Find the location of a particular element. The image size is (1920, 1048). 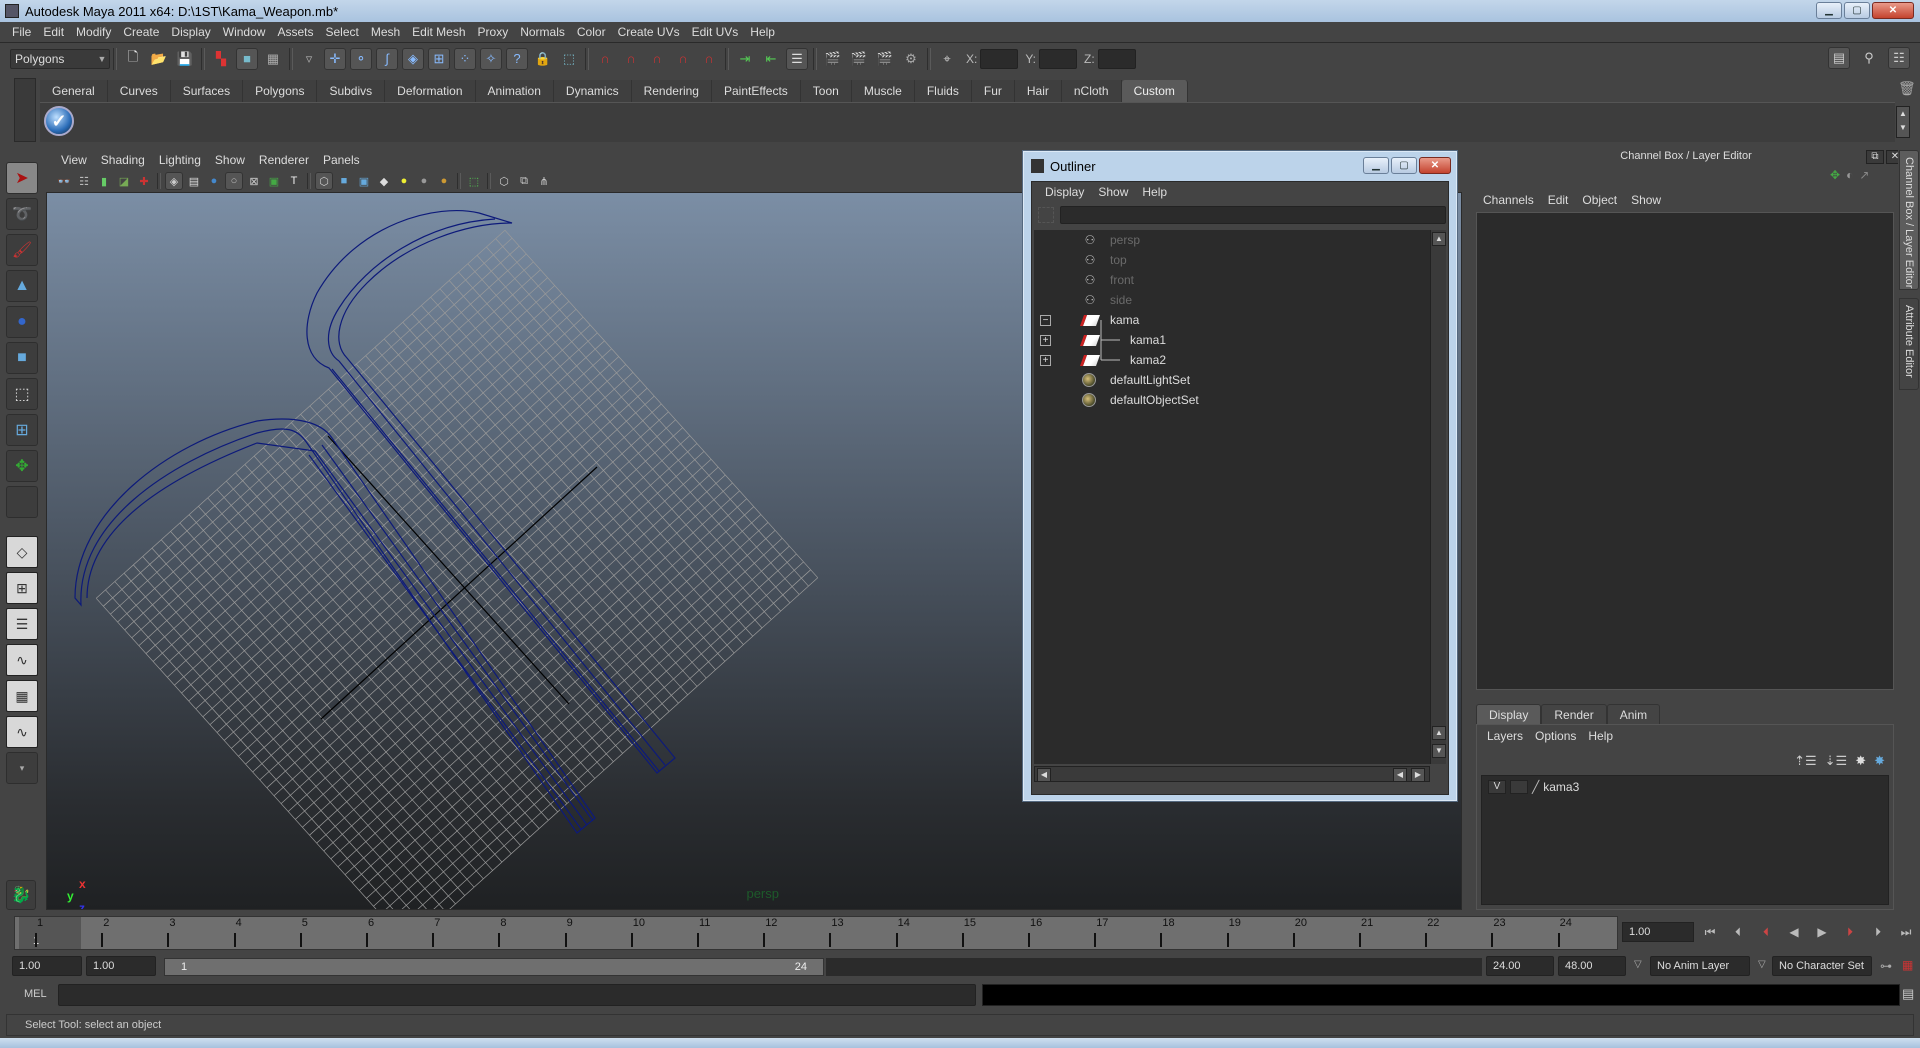

select-tool-icon: ➤ is located at coordinates (22, 178).